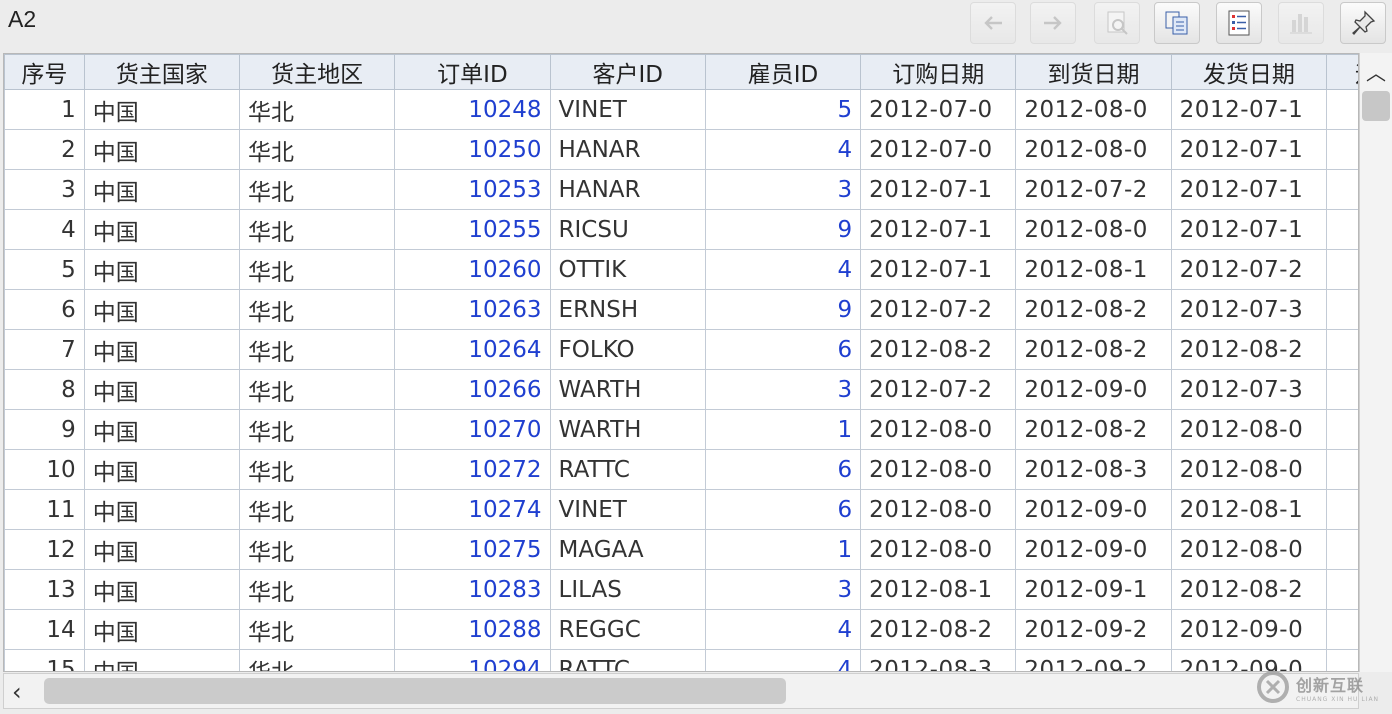 The image size is (1392, 714). Describe the element at coordinates (44, 629) in the screenshot. I see `table-cell: 14` at that location.